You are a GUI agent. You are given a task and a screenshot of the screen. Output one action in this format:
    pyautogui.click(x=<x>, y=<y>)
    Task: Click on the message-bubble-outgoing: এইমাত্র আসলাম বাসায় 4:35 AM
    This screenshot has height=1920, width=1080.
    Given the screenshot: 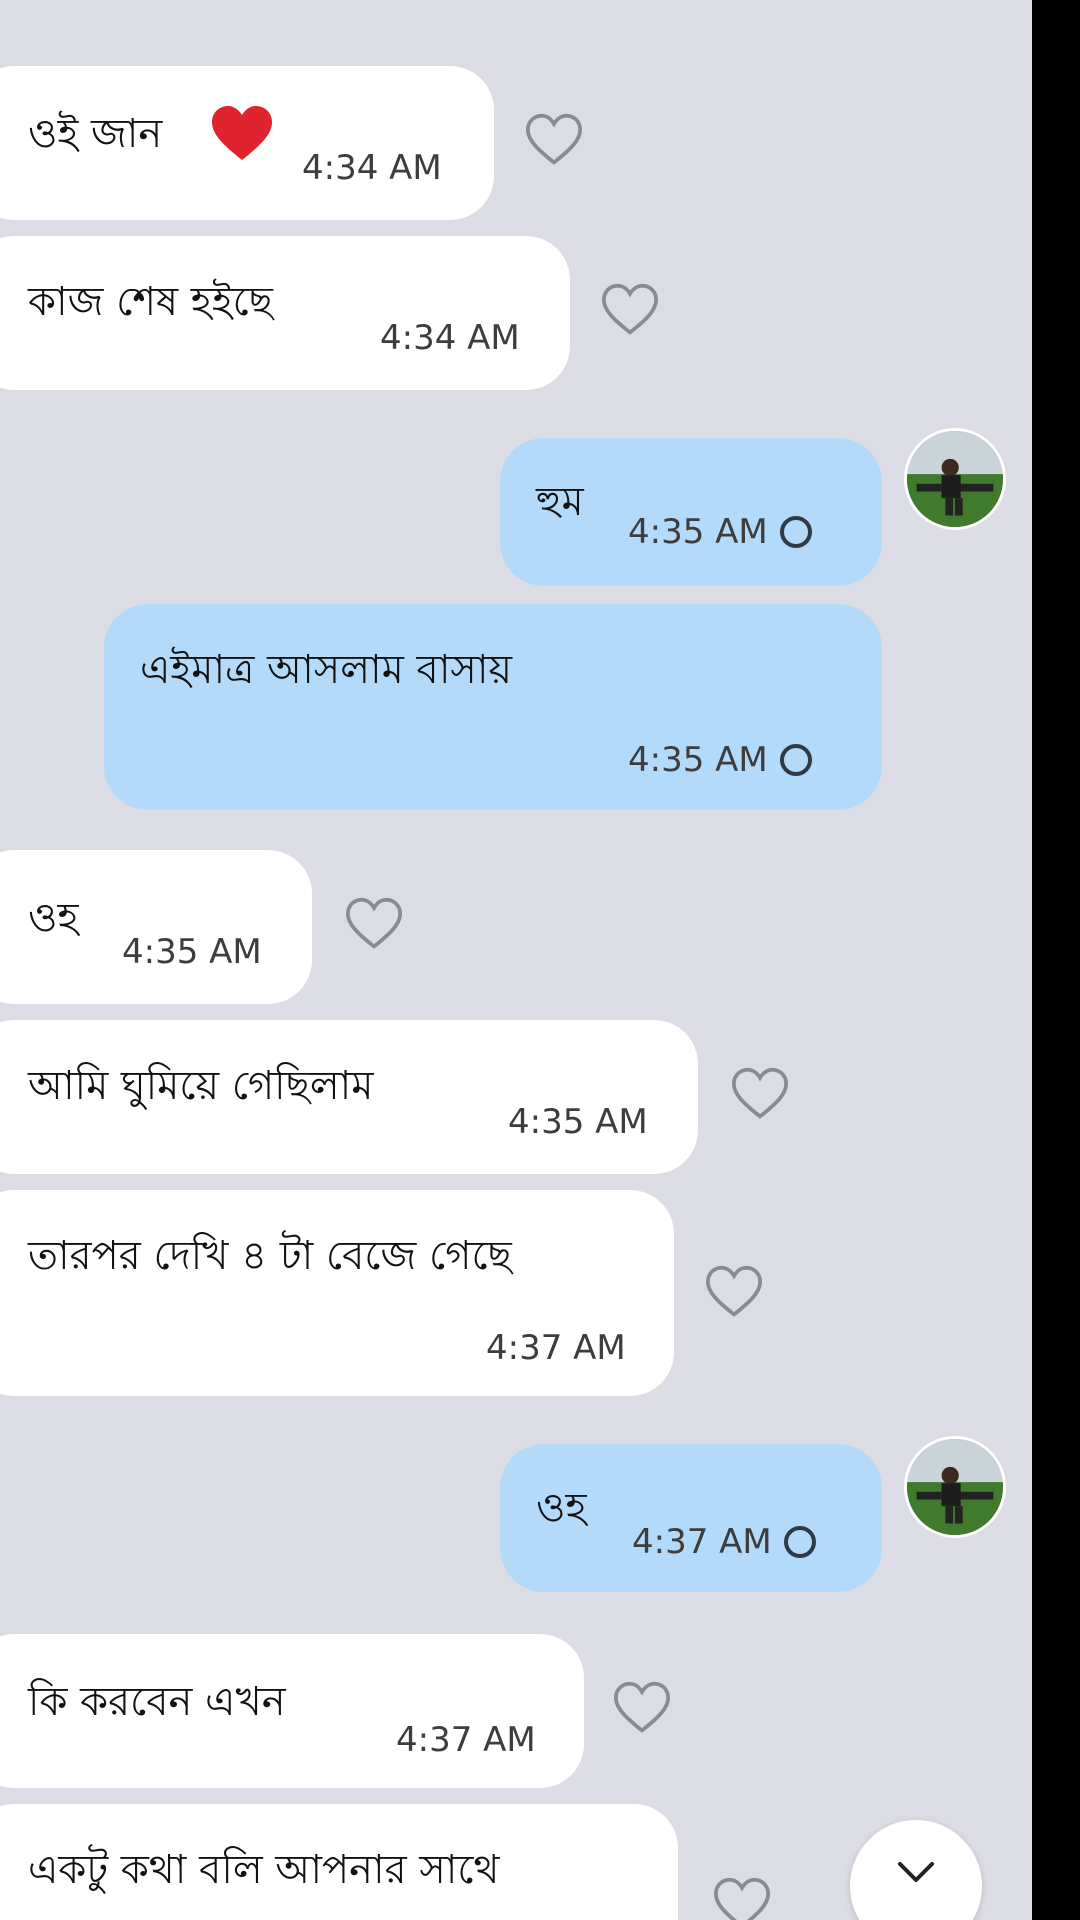 What is the action you would take?
    pyautogui.click(x=493, y=707)
    